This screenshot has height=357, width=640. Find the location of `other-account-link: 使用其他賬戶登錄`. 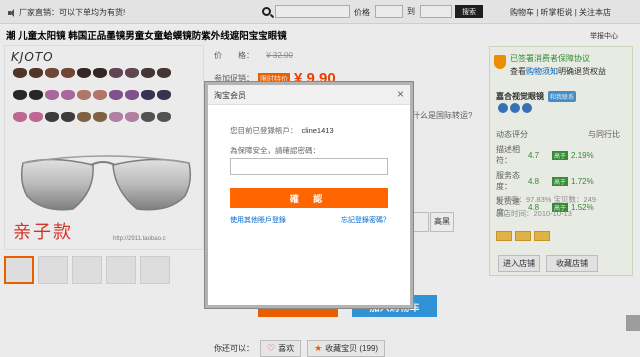

other-account-link: 使用其他賬戶登錄 is located at coordinates (258, 220).